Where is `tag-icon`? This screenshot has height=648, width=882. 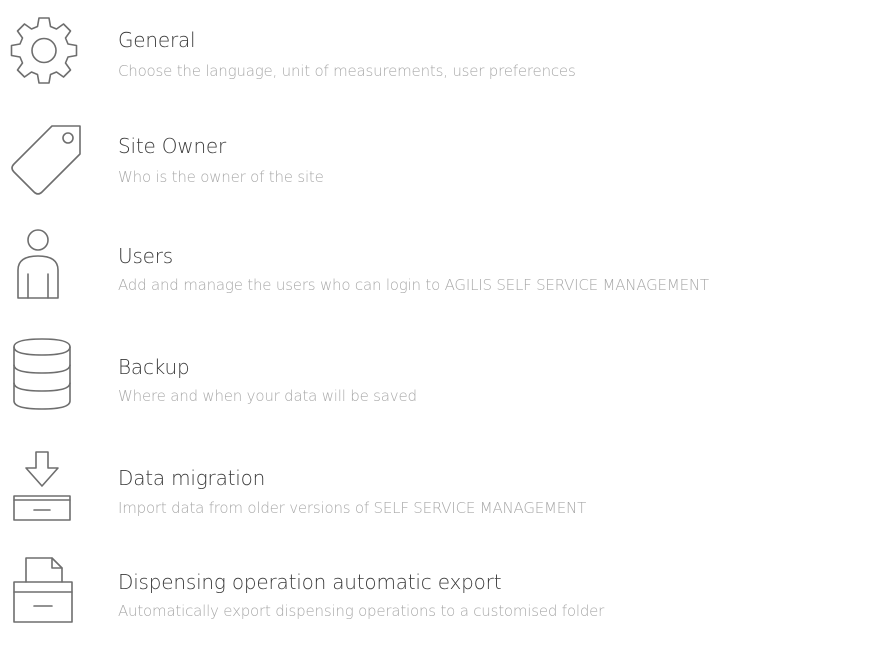
tag-icon is located at coordinates (44, 160).